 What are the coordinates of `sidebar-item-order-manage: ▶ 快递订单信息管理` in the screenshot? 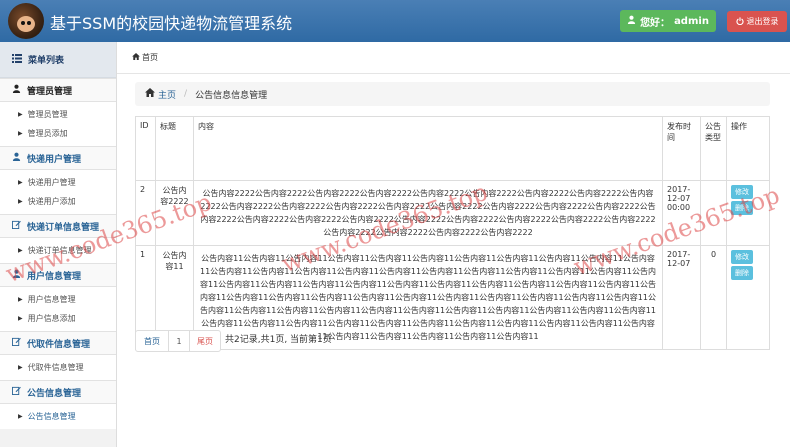 It's located at (58, 250).